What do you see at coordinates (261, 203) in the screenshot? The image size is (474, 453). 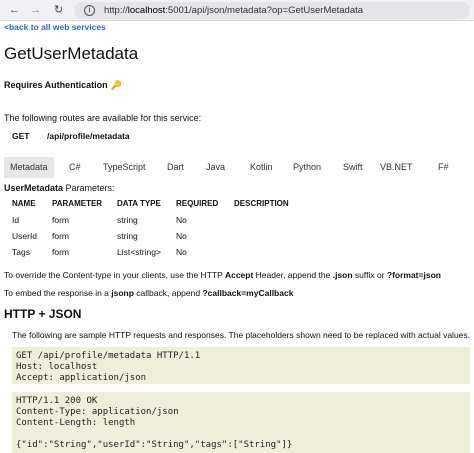 I see `column-header-description: DESCRIPTION` at bounding box center [261, 203].